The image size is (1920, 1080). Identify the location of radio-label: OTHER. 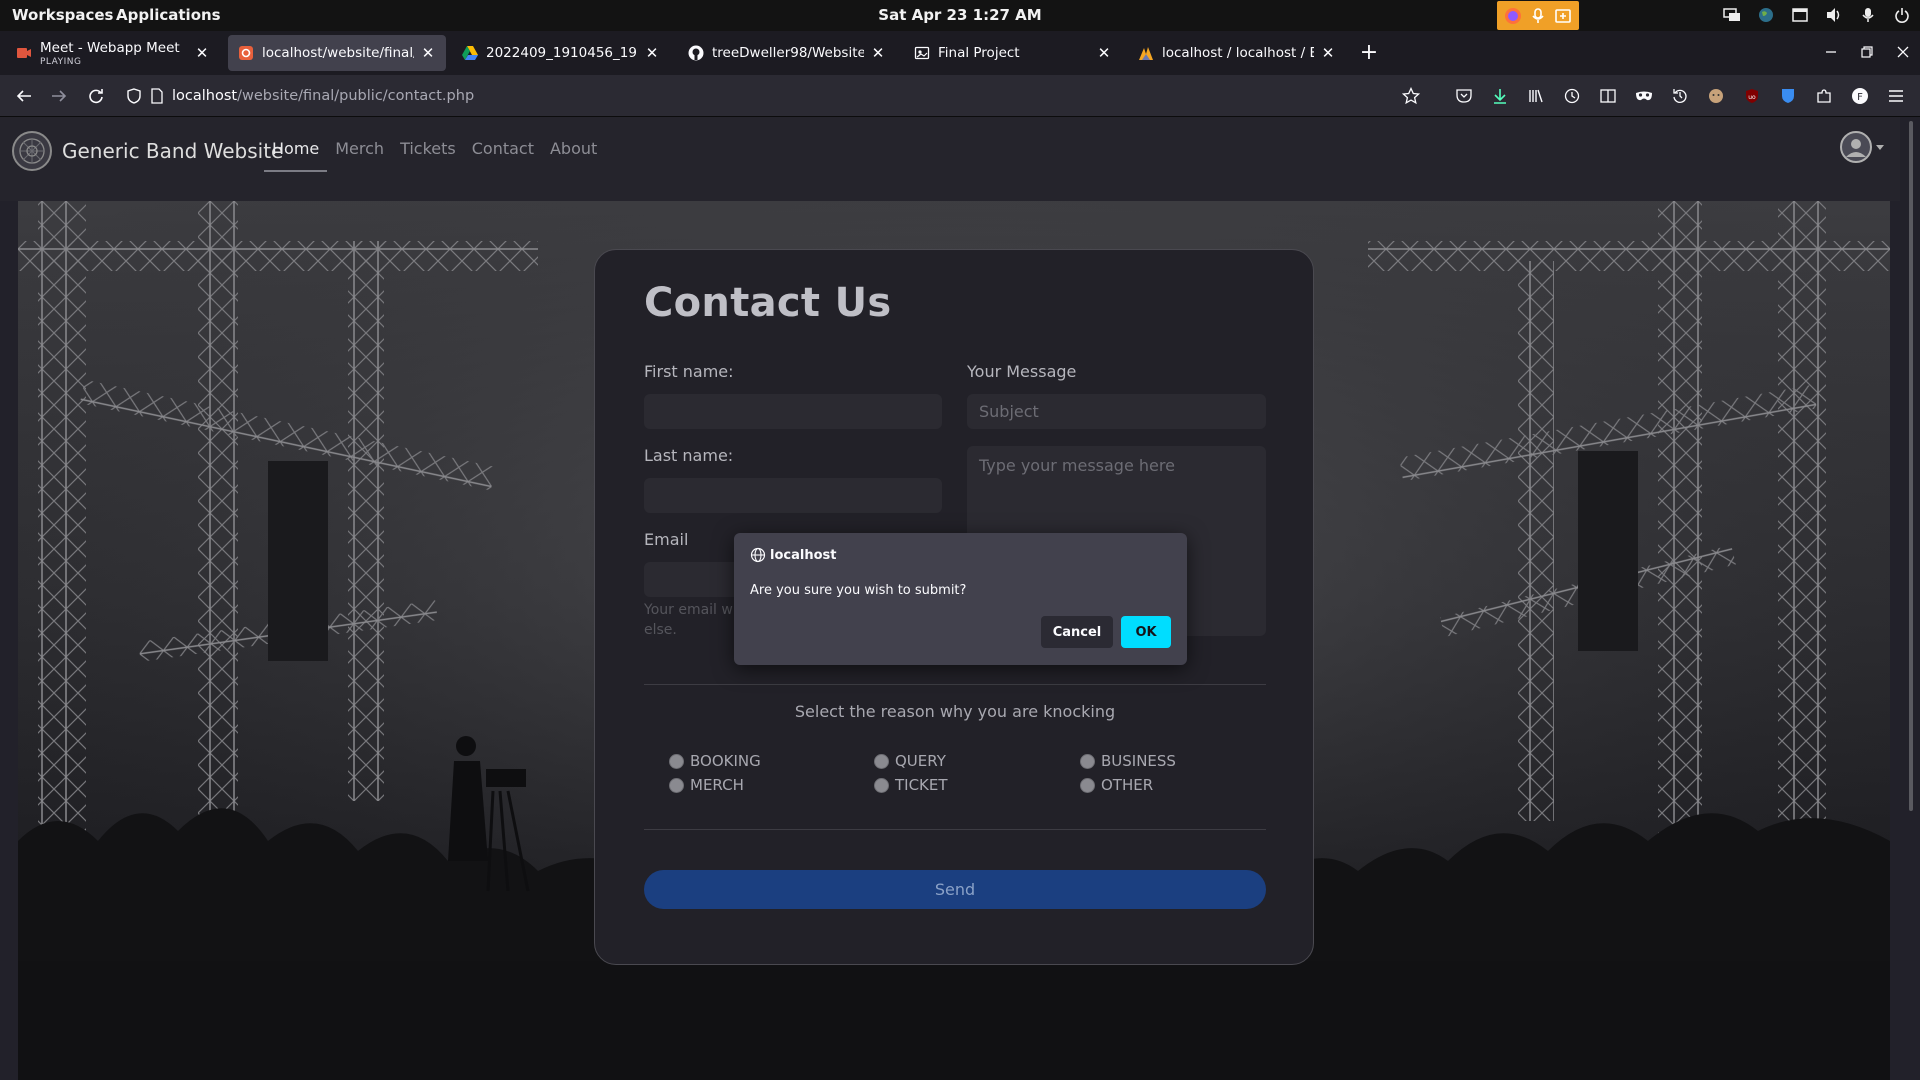
(1127, 785).